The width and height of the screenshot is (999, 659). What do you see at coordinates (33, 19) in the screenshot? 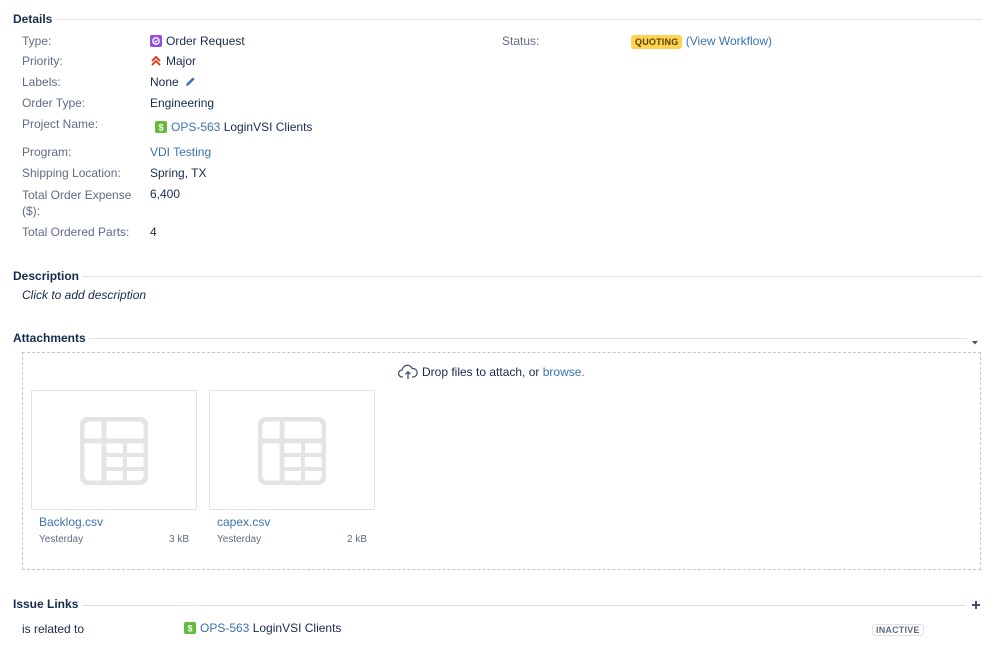
I see `details-section-title: Details` at bounding box center [33, 19].